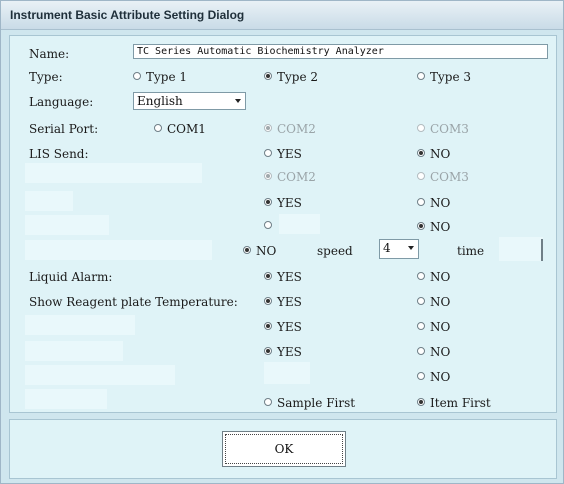  I want to click on row8-yes-radio: YES, so click(283, 327).